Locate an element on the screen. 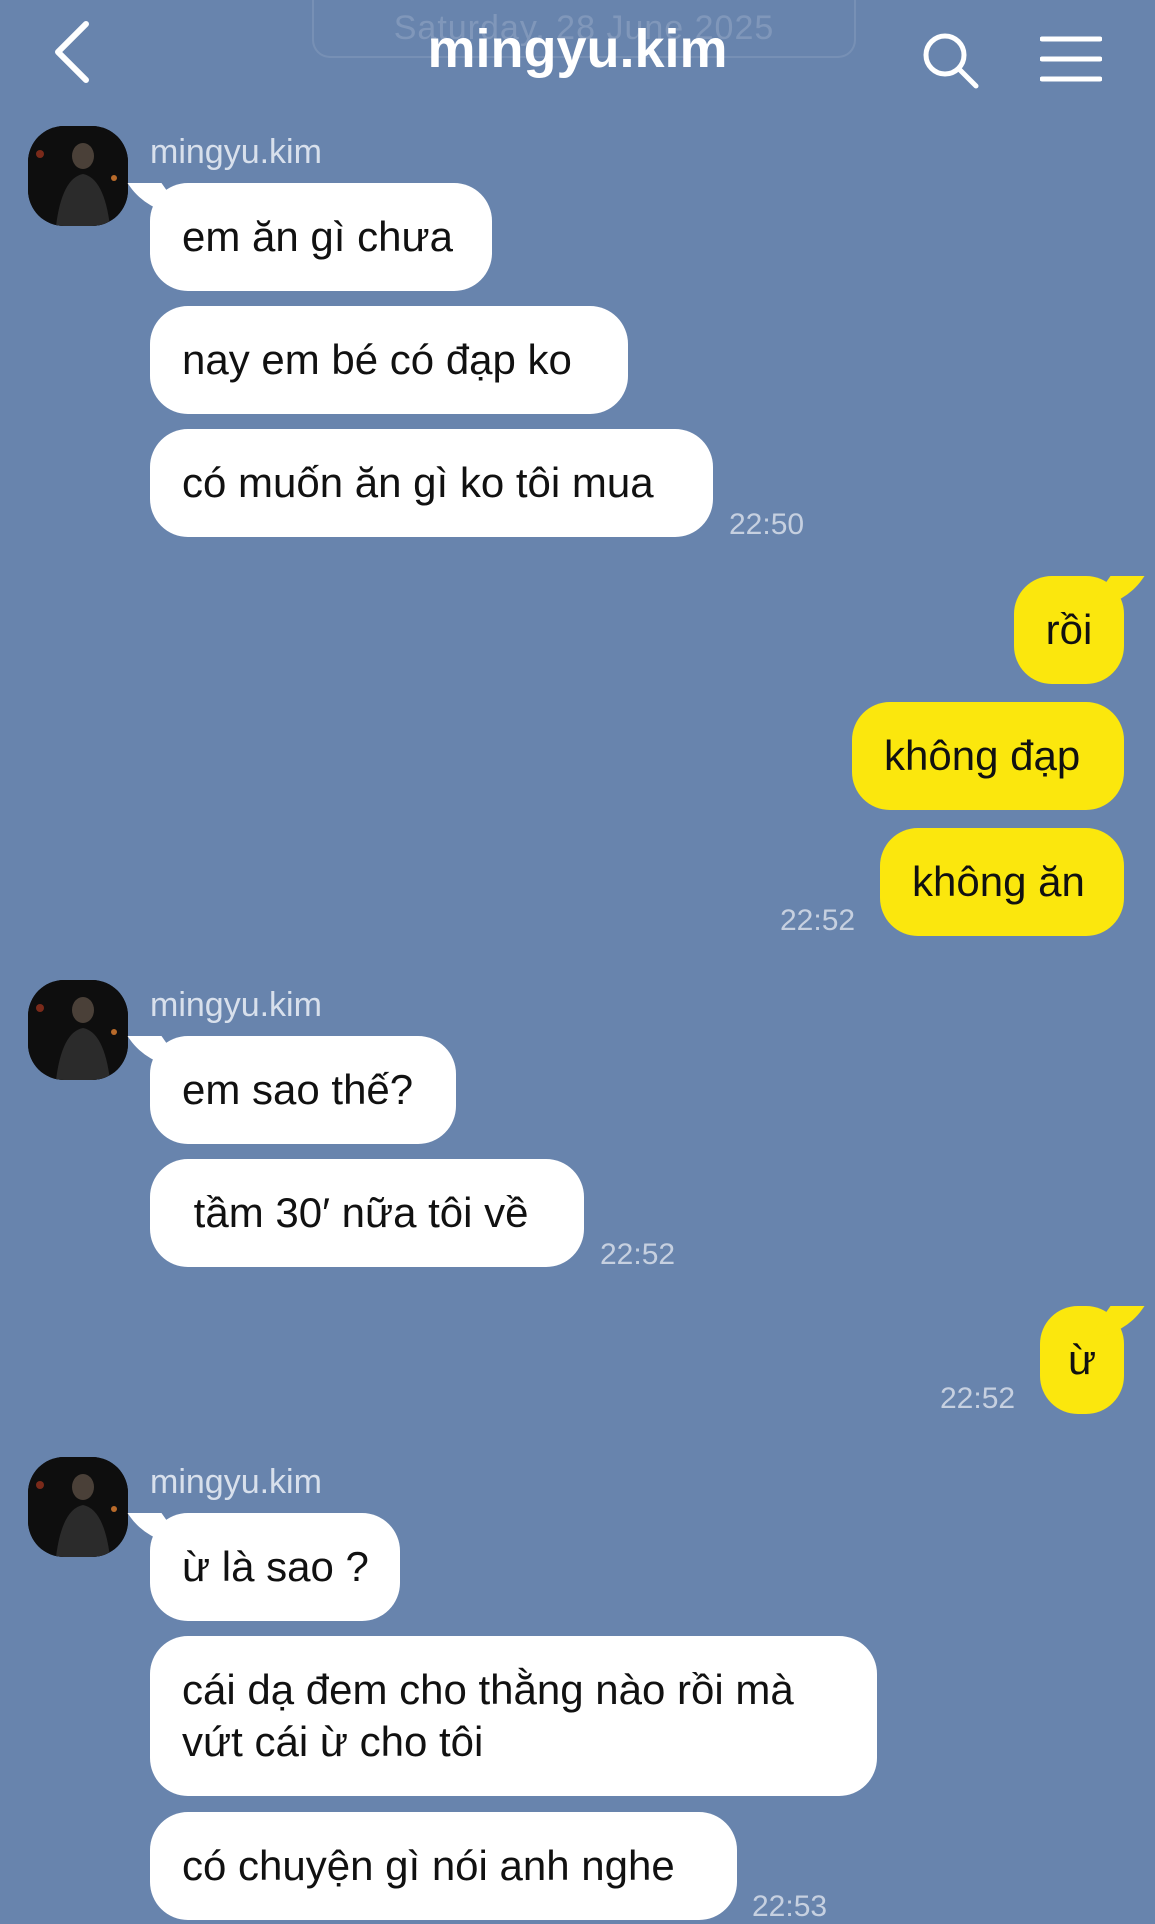  incoming-message-bubble: ừ là sao ? is located at coordinates (275, 1567).